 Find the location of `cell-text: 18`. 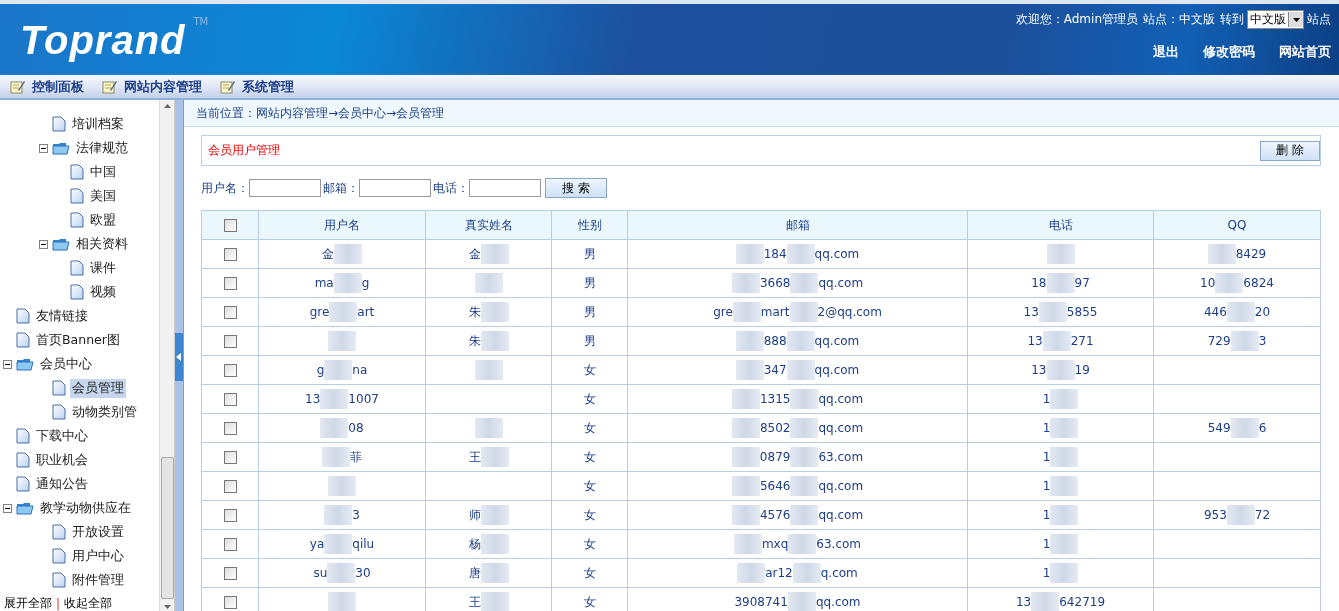

cell-text: 18 is located at coordinates (1039, 283).